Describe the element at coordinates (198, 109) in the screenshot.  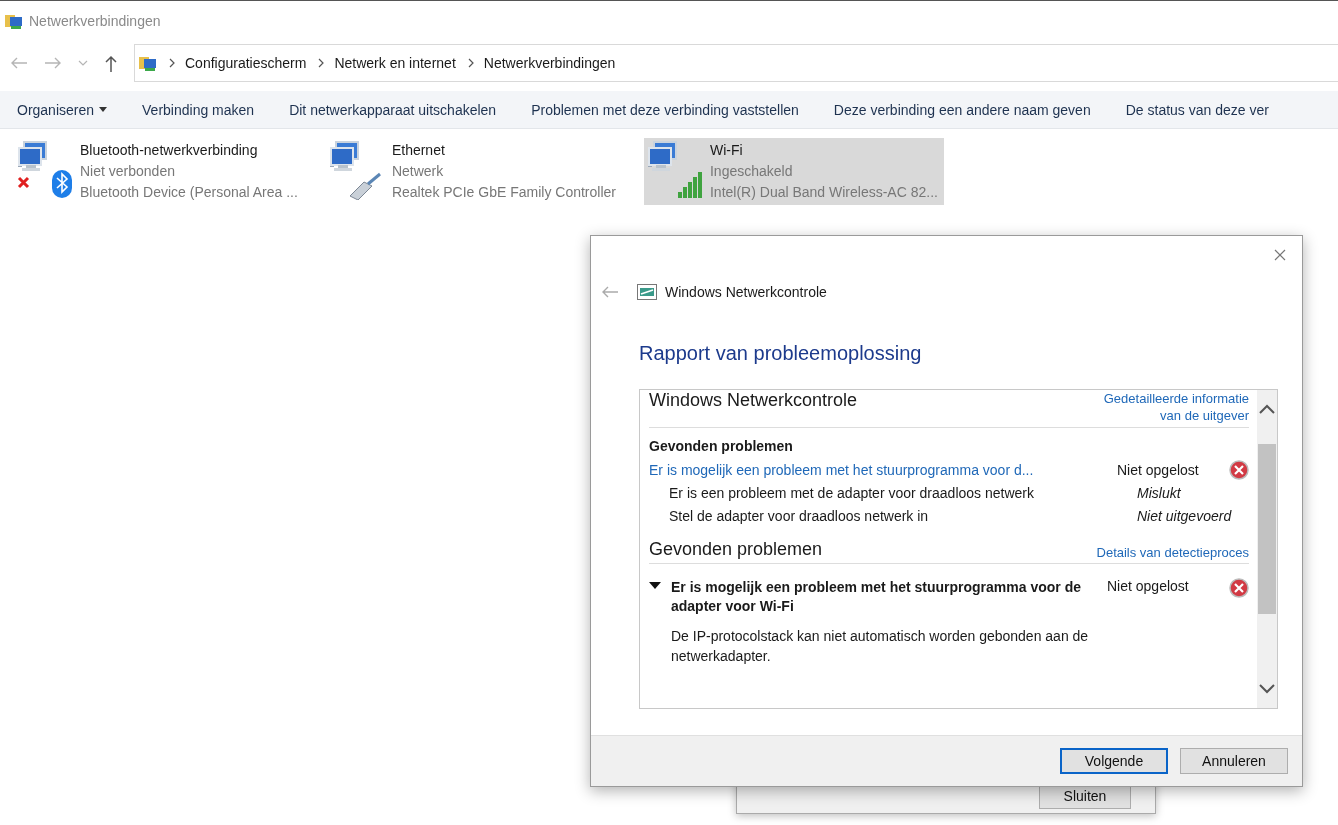
I see `toolbar-button: Verbinding maken` at that location.